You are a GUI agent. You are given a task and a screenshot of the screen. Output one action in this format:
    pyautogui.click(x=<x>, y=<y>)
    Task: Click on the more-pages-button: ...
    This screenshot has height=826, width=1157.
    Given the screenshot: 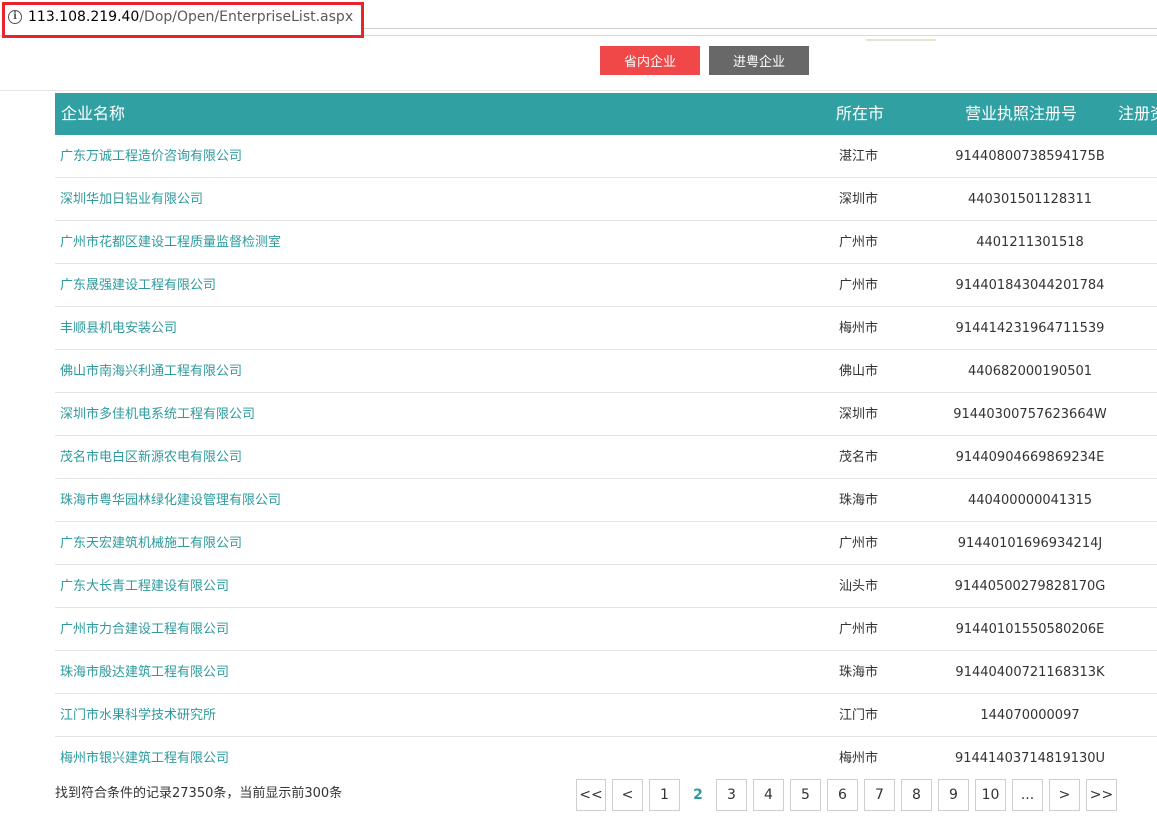 What is the action you would take?
    pyautogui.click(x=1027, y=795)
    